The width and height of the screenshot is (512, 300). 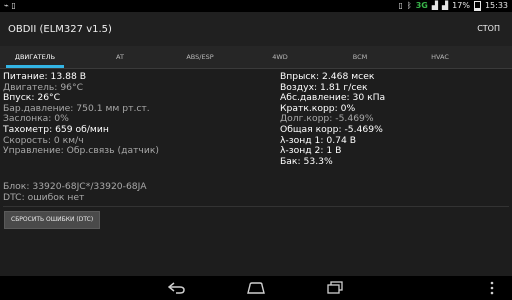 I want to click on tab-engine: ДВИГАТЕЛЬ, so click(x=35, y=57).